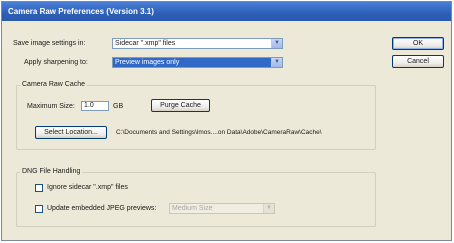  What do you see at coordinates (197, 43) in the screenshot?
I see `save-settings-select: Sidecar ".xmp" files ▼` at bounding box center [197, 43].